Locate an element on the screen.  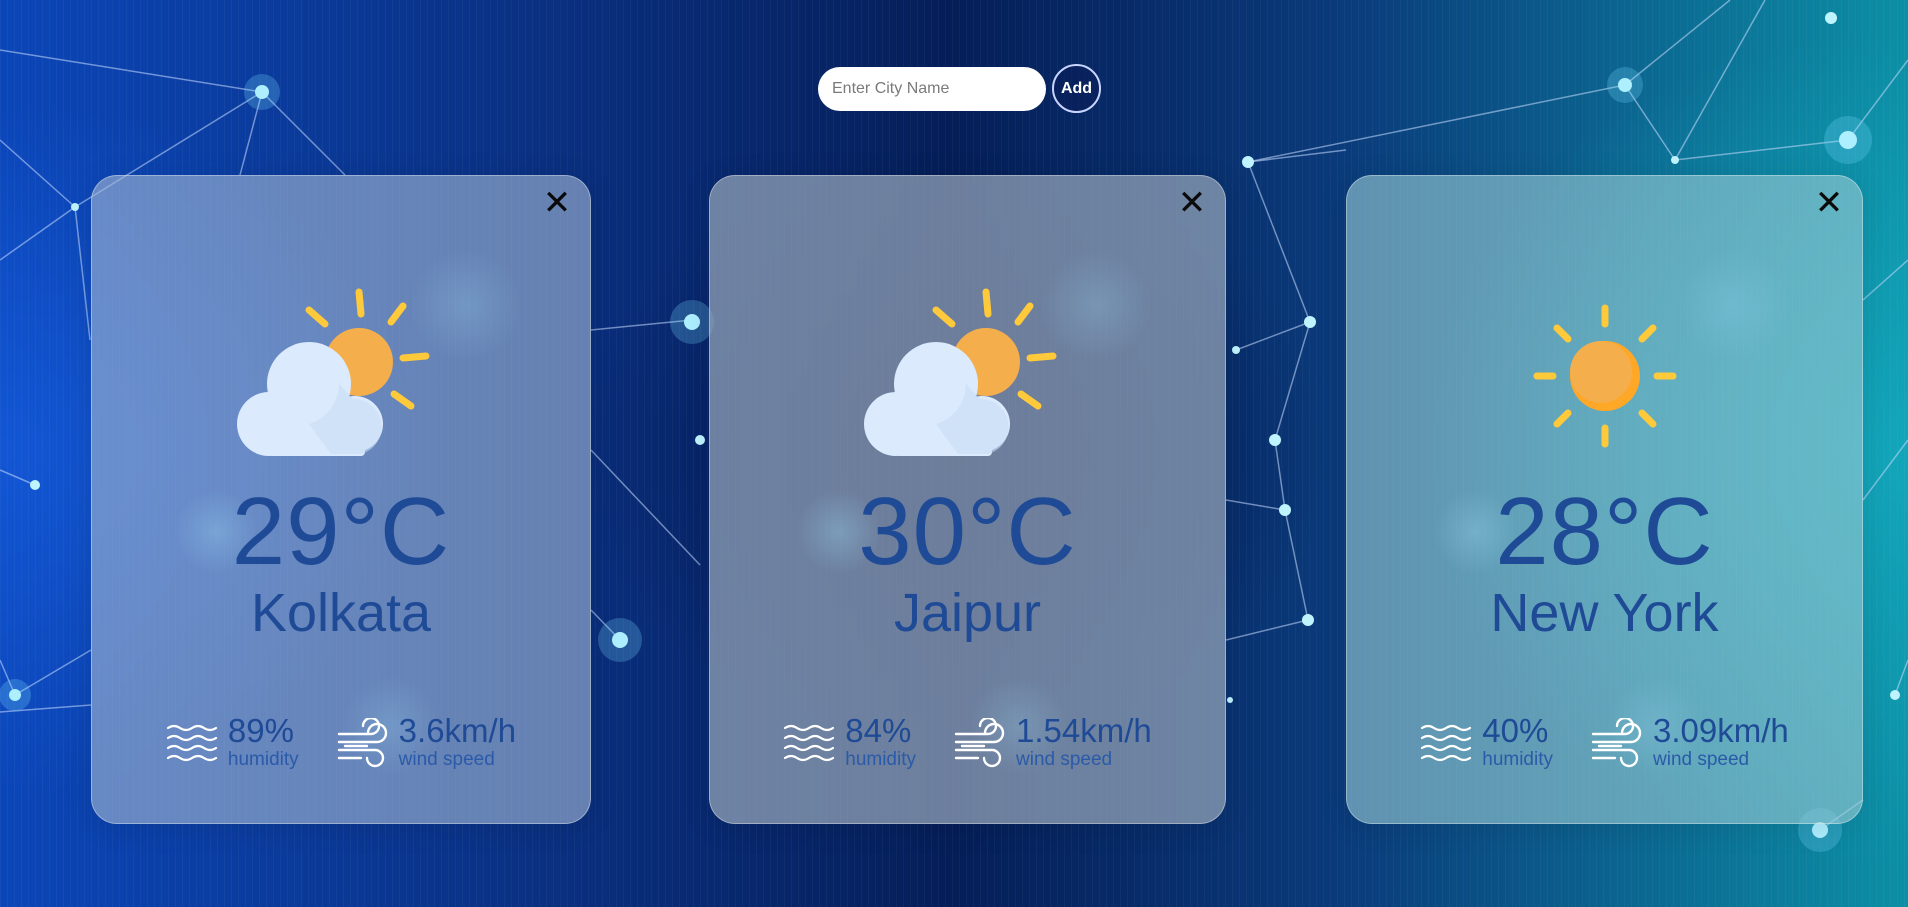
temperature: 30°C is located at coordinates (967, 531).